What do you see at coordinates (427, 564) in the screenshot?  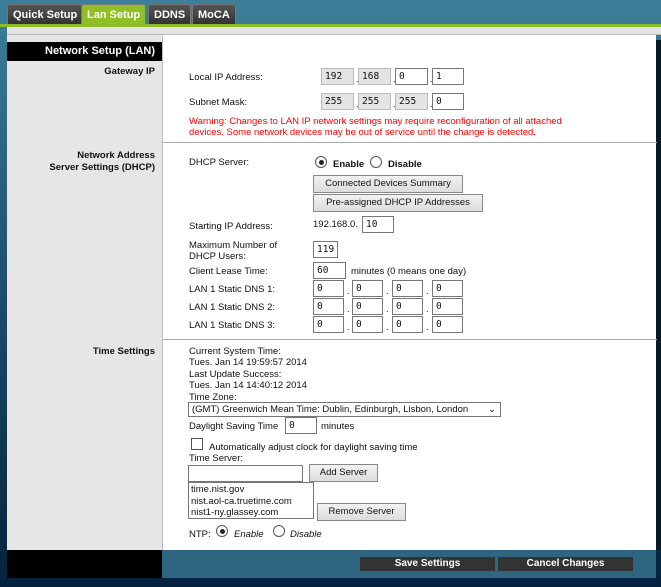 I see `save-settings-button: Save Settings` at bounding box center [427, 564].